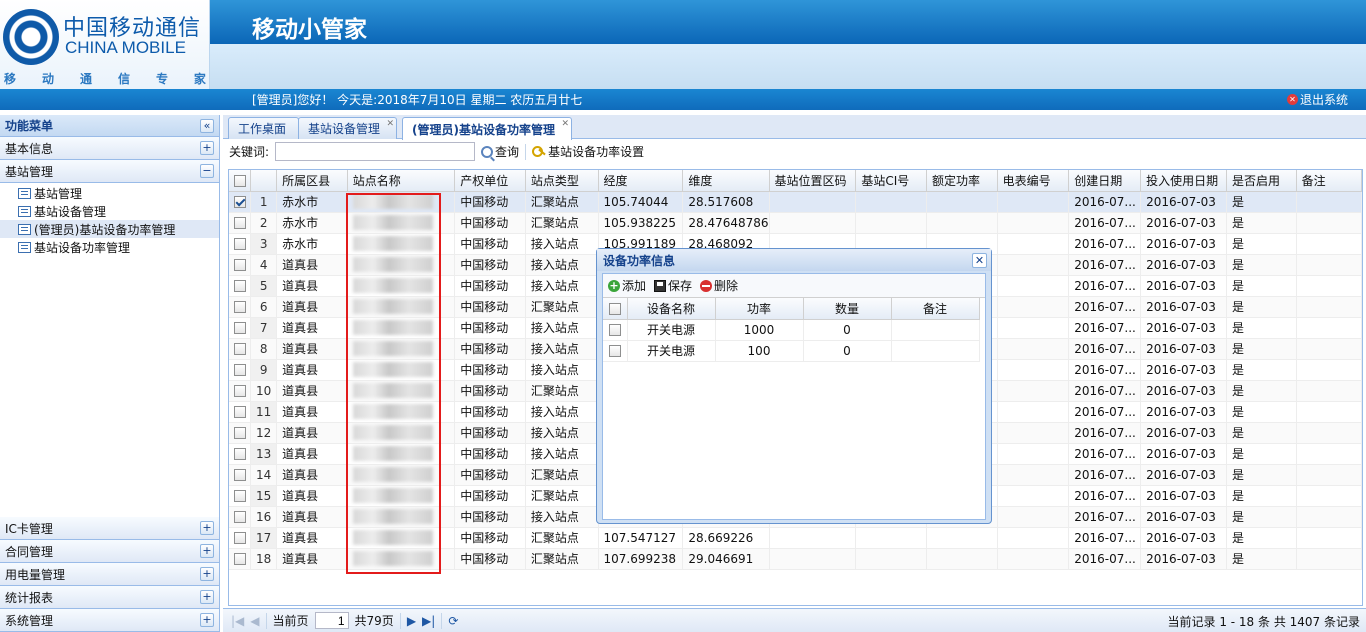  Describe the element at coordinates (791, 330) in the screenshot. I see `equipment-row: 开关电源 1000 0` at that location.